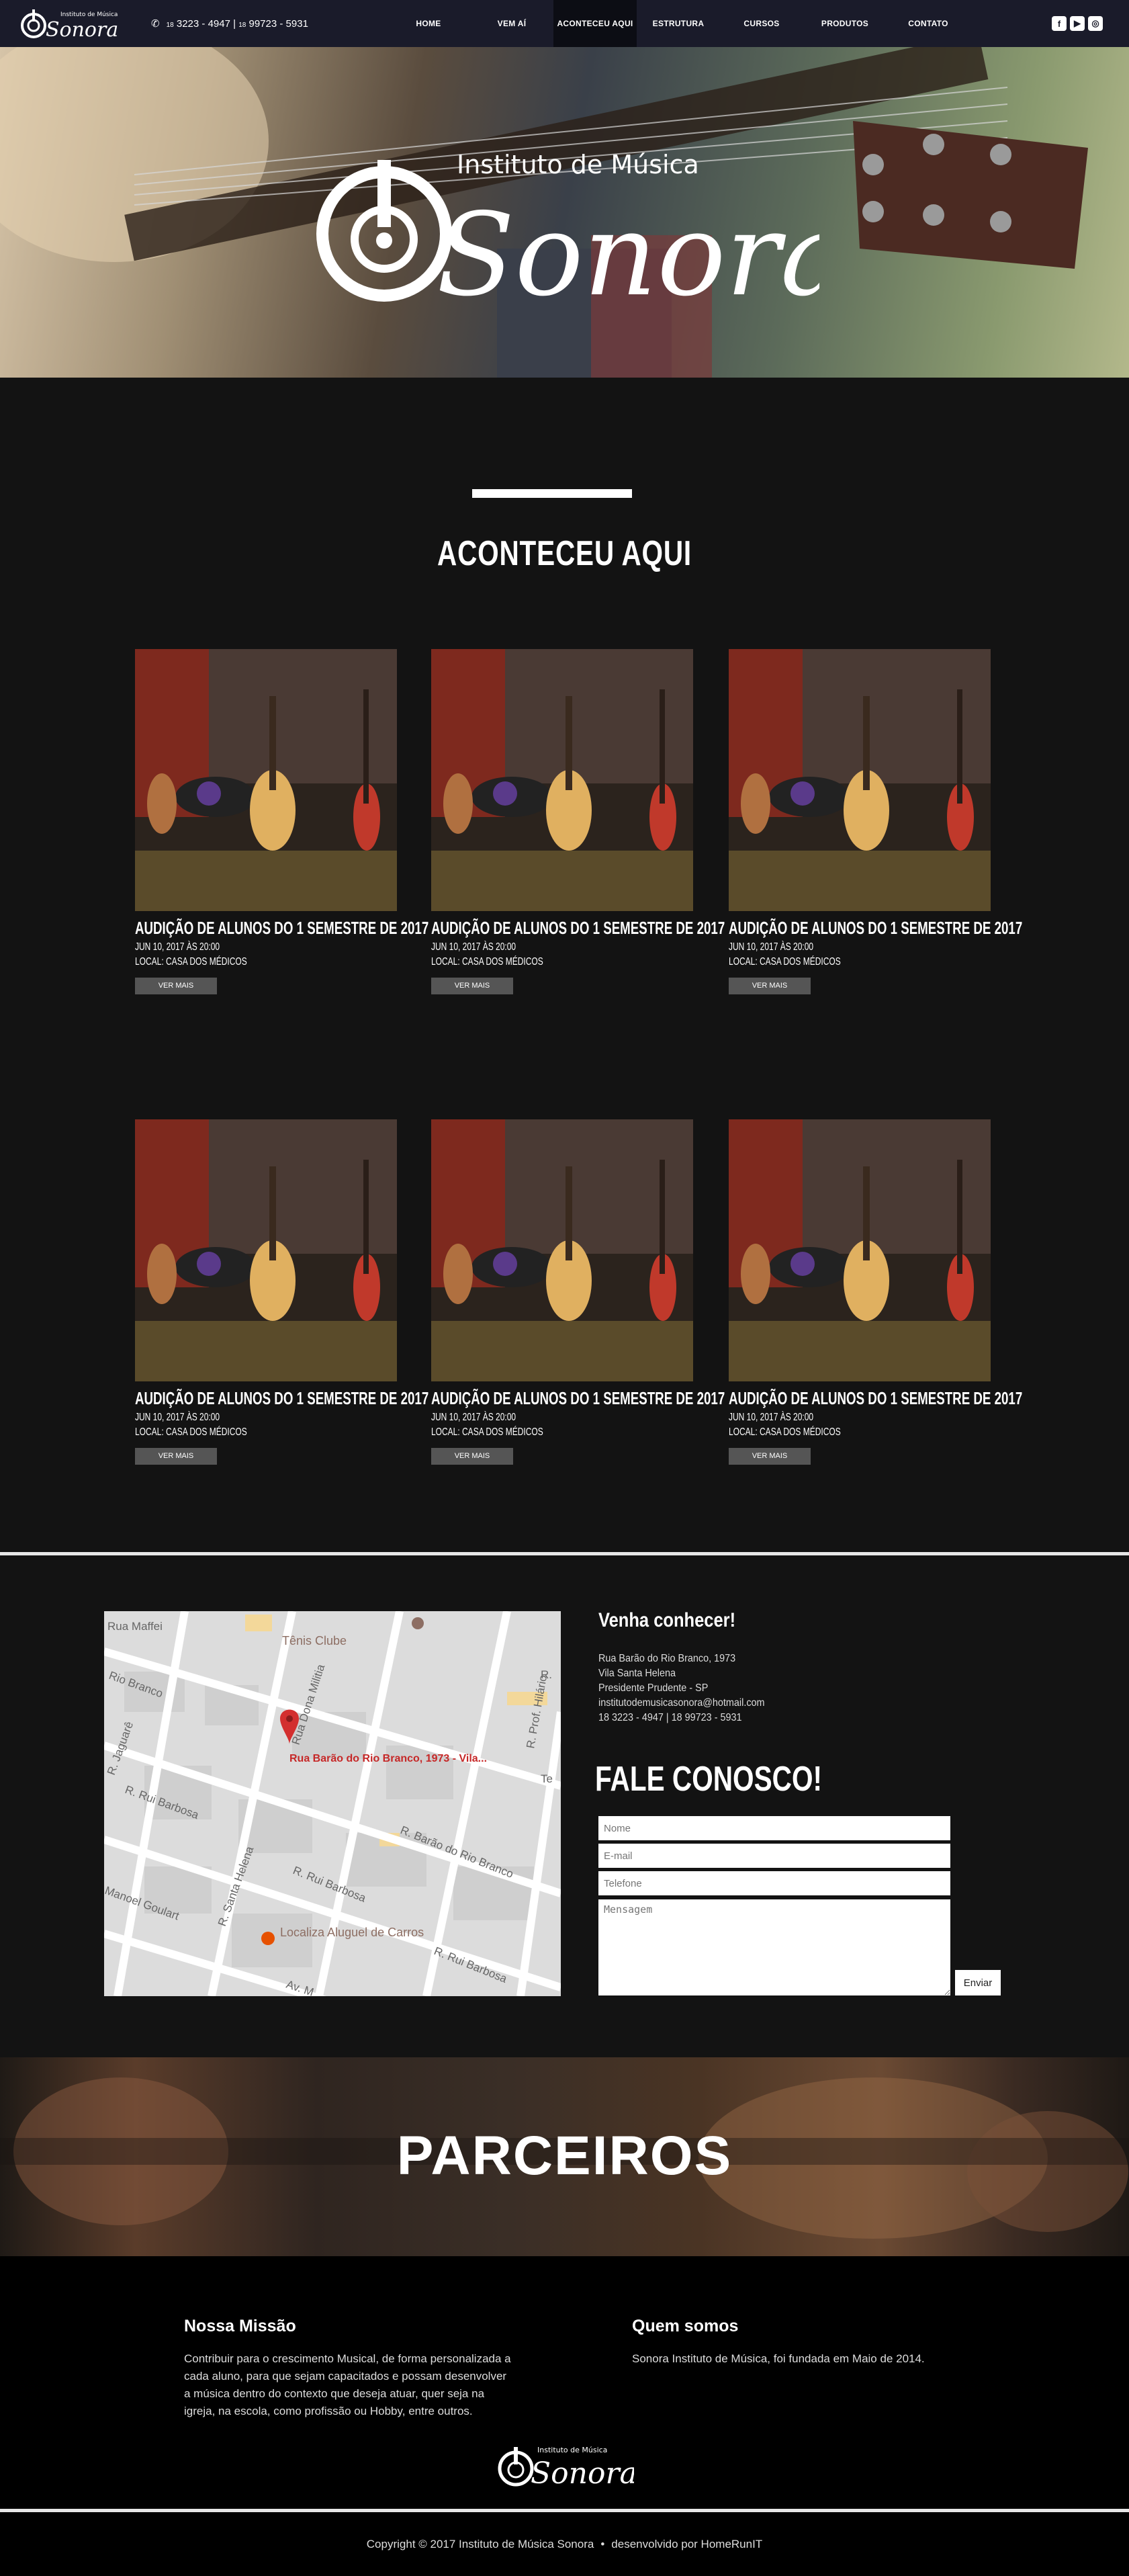  Describe the element at coordinates (155, 24) in the screenshot. I see `phone-icon: ✆` at that location.